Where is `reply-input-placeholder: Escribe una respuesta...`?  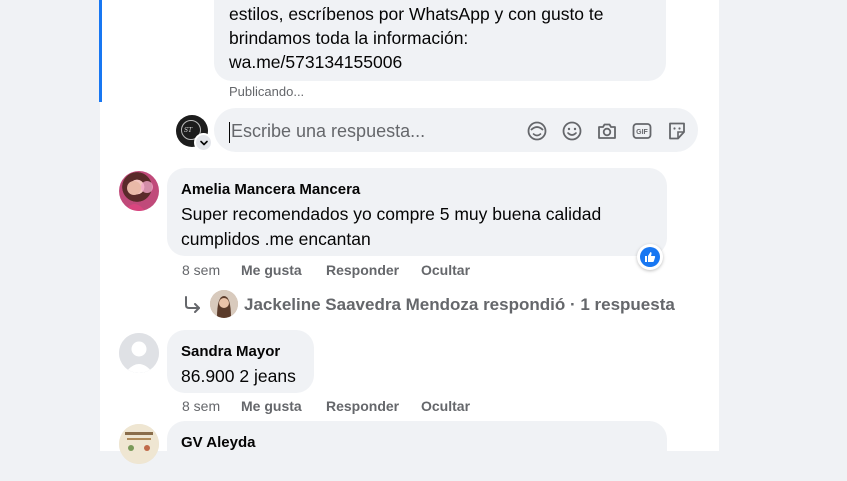 reply-input-placeholder: Escribe una respuesta... is located at coordinates (328, 131).